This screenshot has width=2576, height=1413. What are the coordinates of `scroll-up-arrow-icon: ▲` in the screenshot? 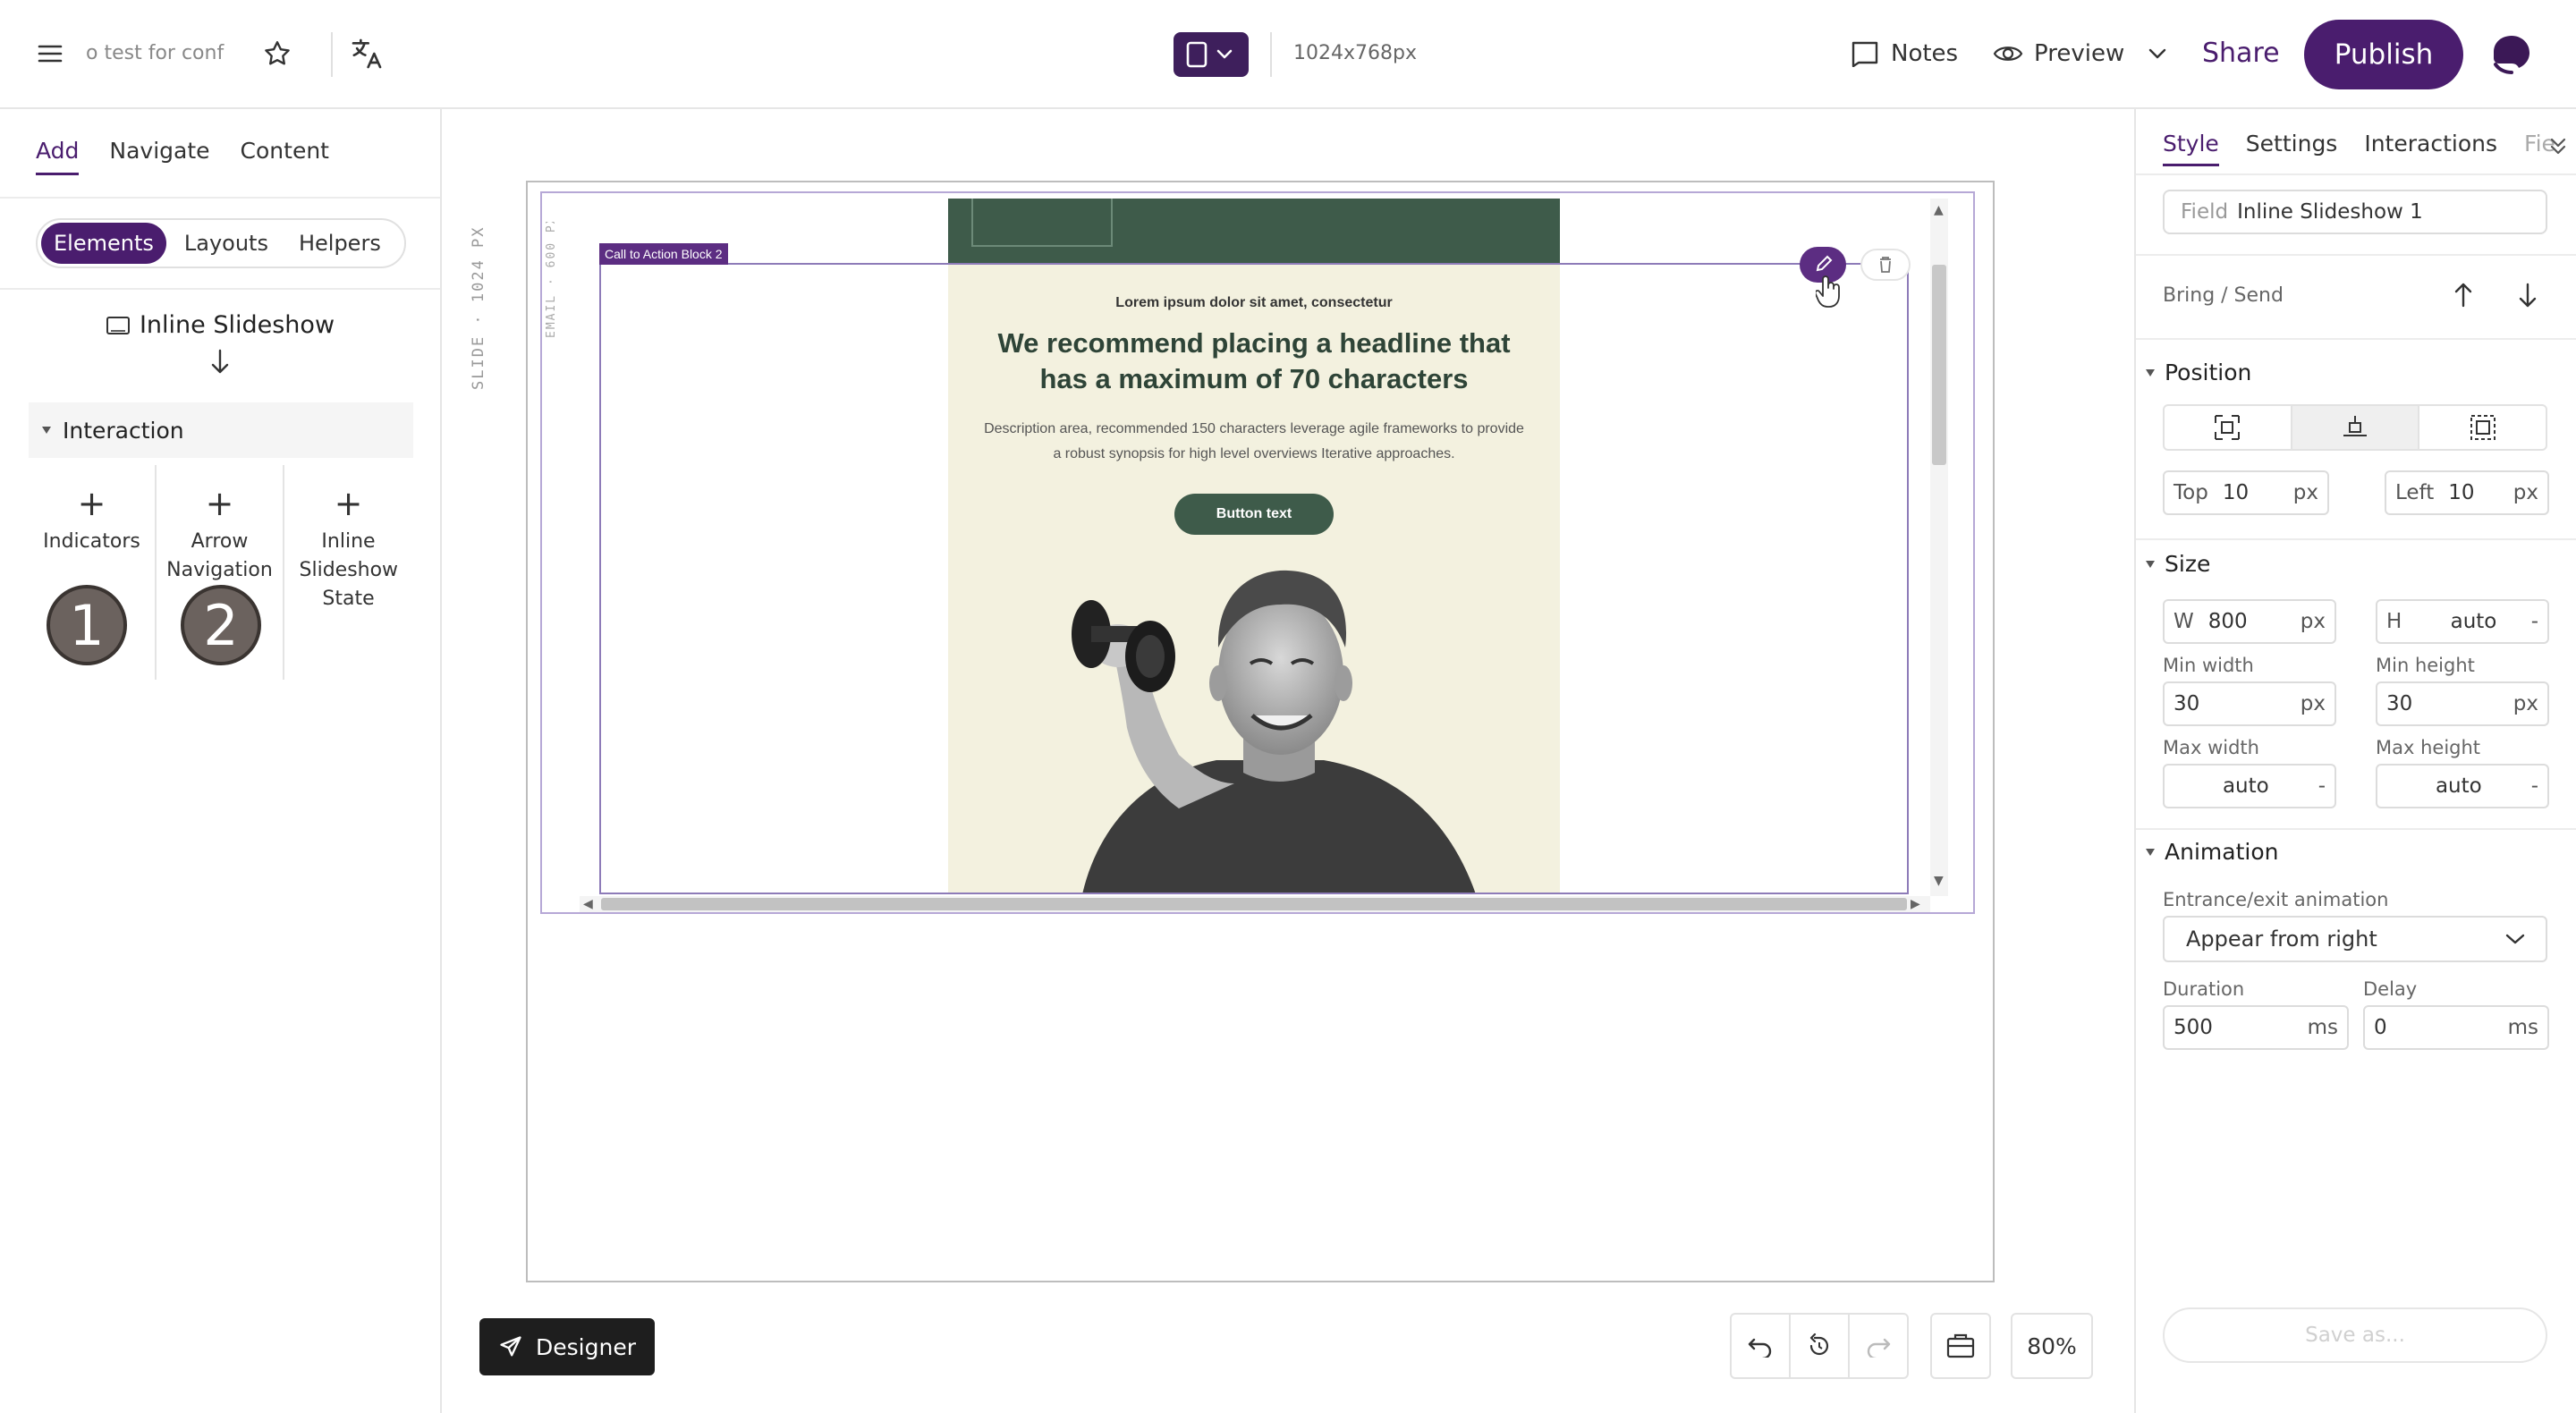 It's located at (1939, 210).